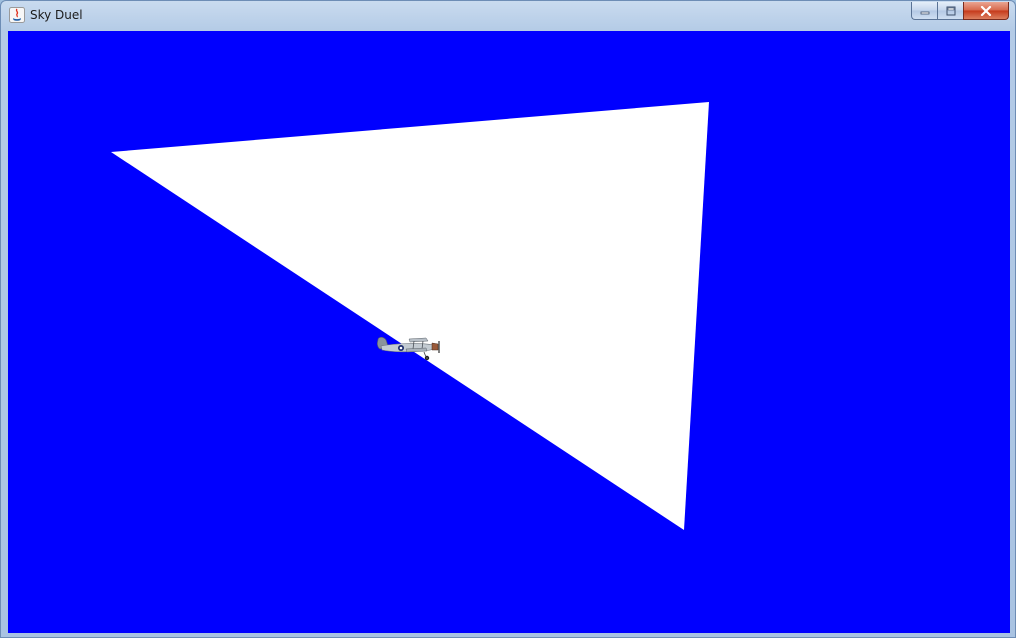 This screenshot has width=1016, height=638. I want to click on maximize-button, so click(950, 11).